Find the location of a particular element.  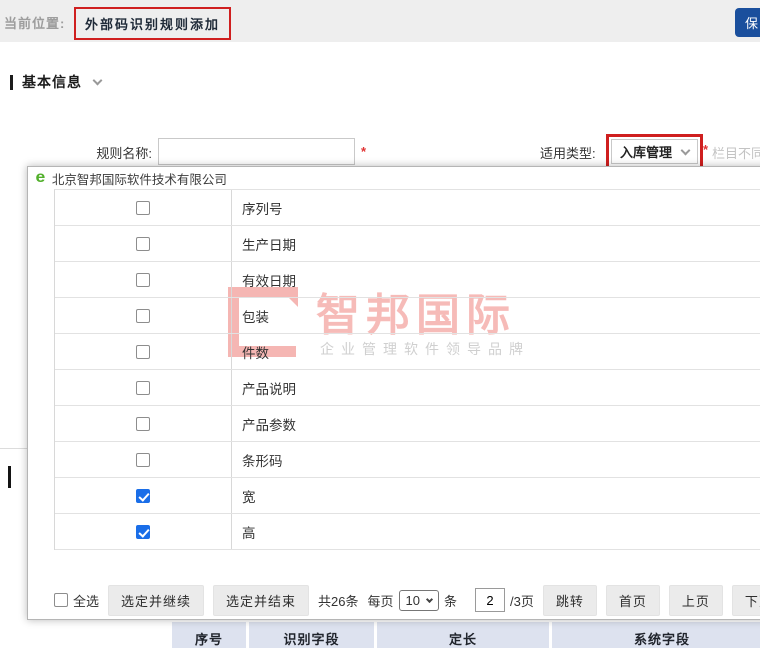

first-page-button: 首页 is located at coordinates (632, 600).